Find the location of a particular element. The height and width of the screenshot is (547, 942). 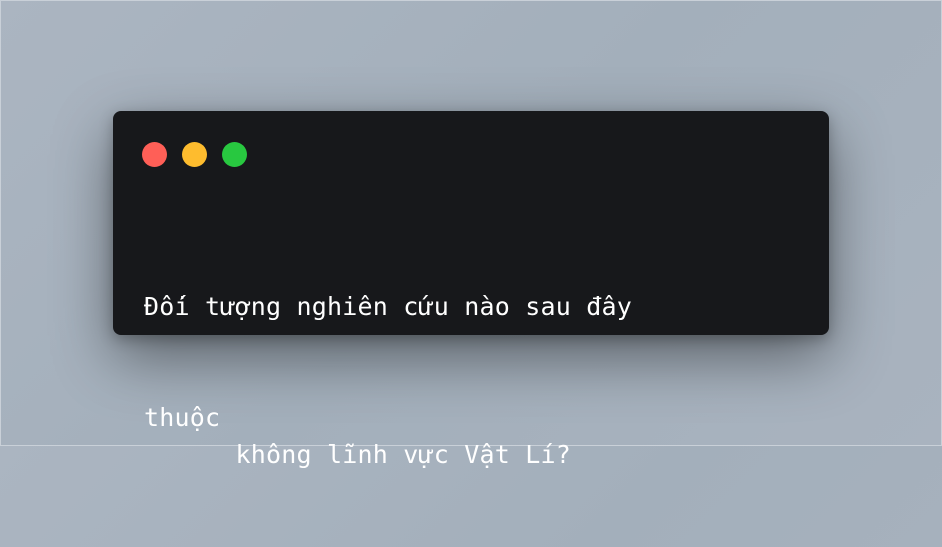

window-controls is located at coordinates (194, 154).